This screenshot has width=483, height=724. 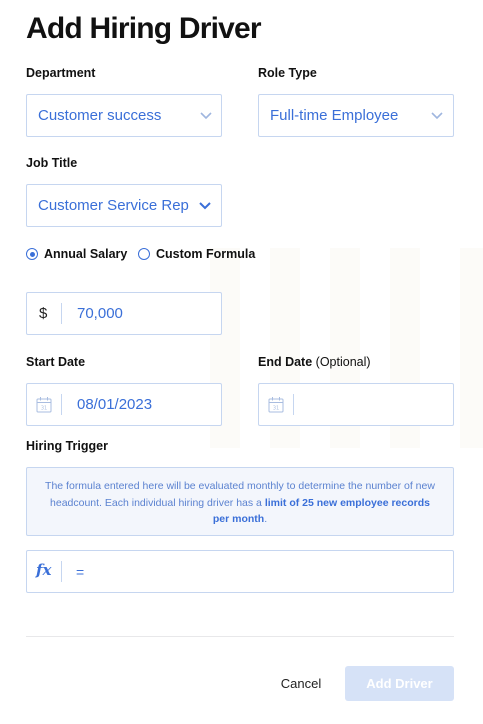 What do you see at coordinates (334, 115) in the screenshot?
I see `role-type-value: Full-time Employee` at bounding box center [334, 115].